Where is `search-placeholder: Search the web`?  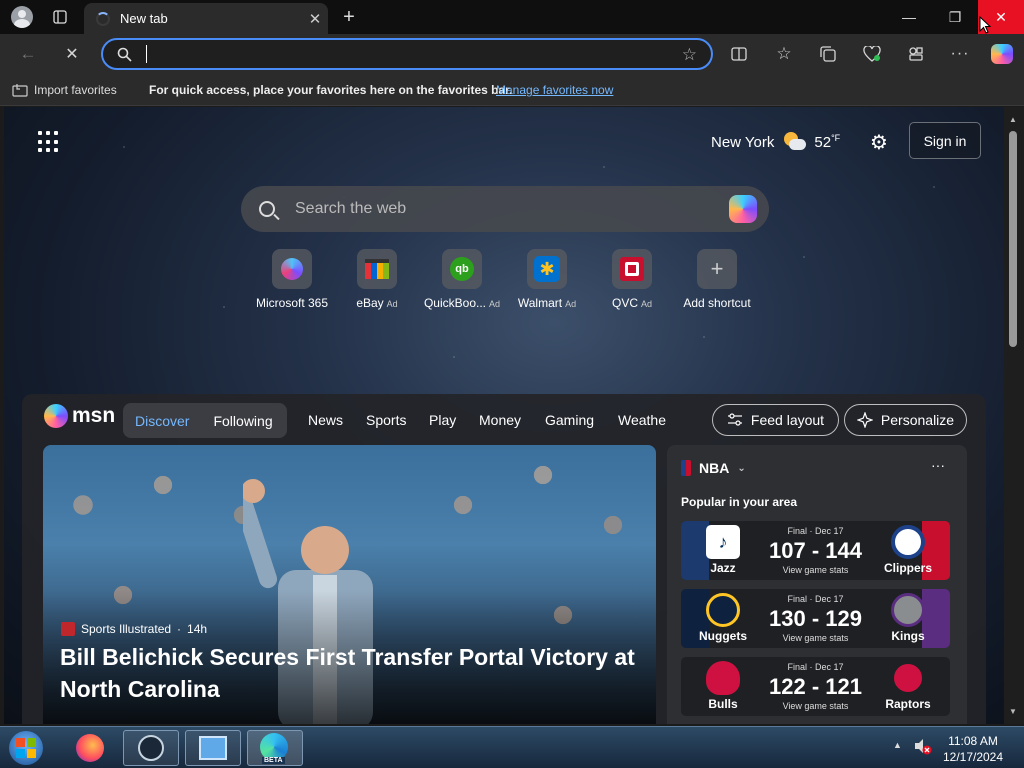
search-placeholder: Search the web is located at coordinates (351, 208).